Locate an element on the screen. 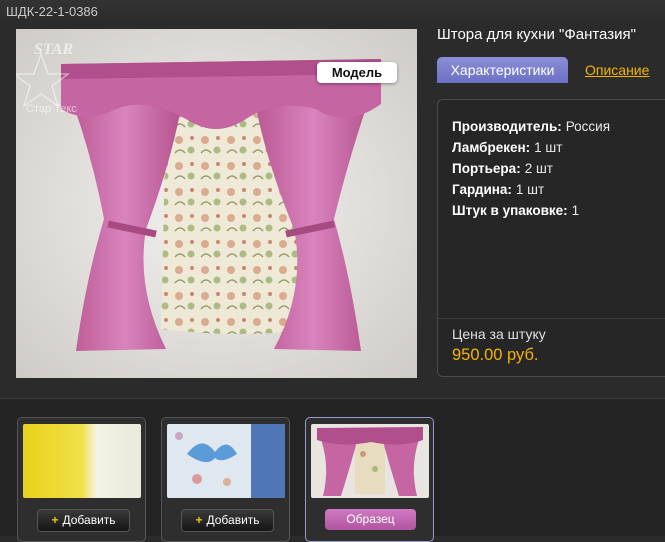 Image resolution: width=665 pixels, height=542 pixels. svg-text: Стар Текс is located at coordinates (51, 109).